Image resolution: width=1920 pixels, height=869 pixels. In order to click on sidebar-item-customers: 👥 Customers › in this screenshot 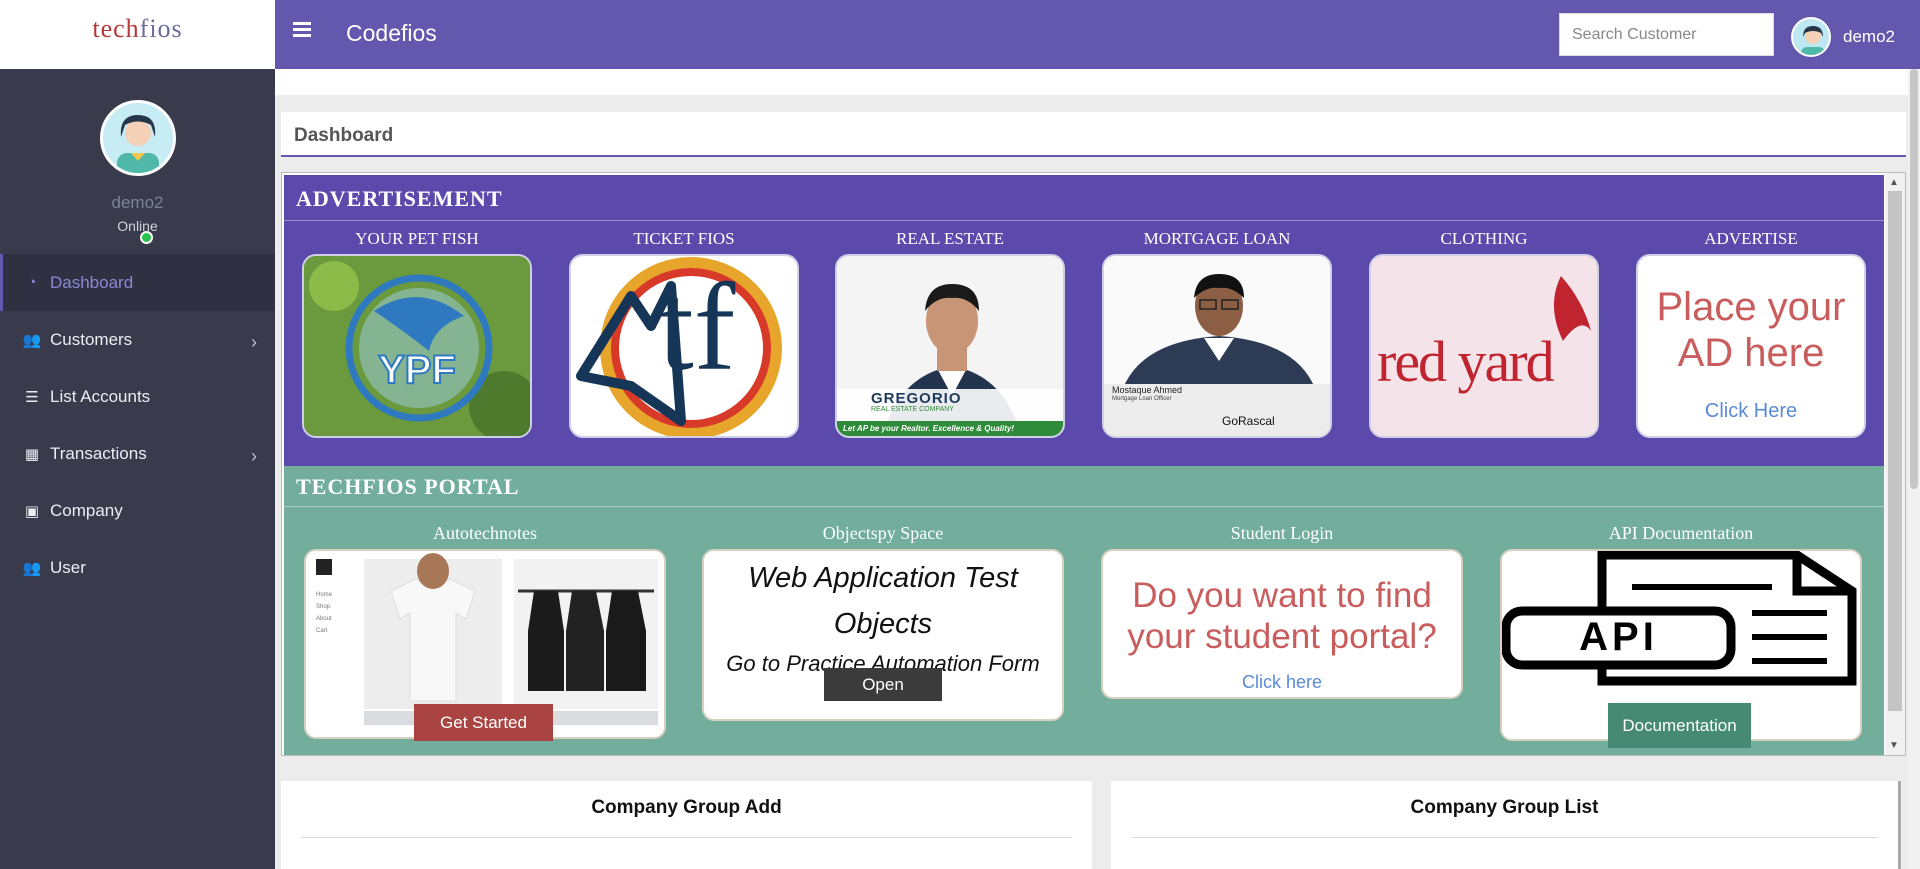, I will do `click(137, 339)`.